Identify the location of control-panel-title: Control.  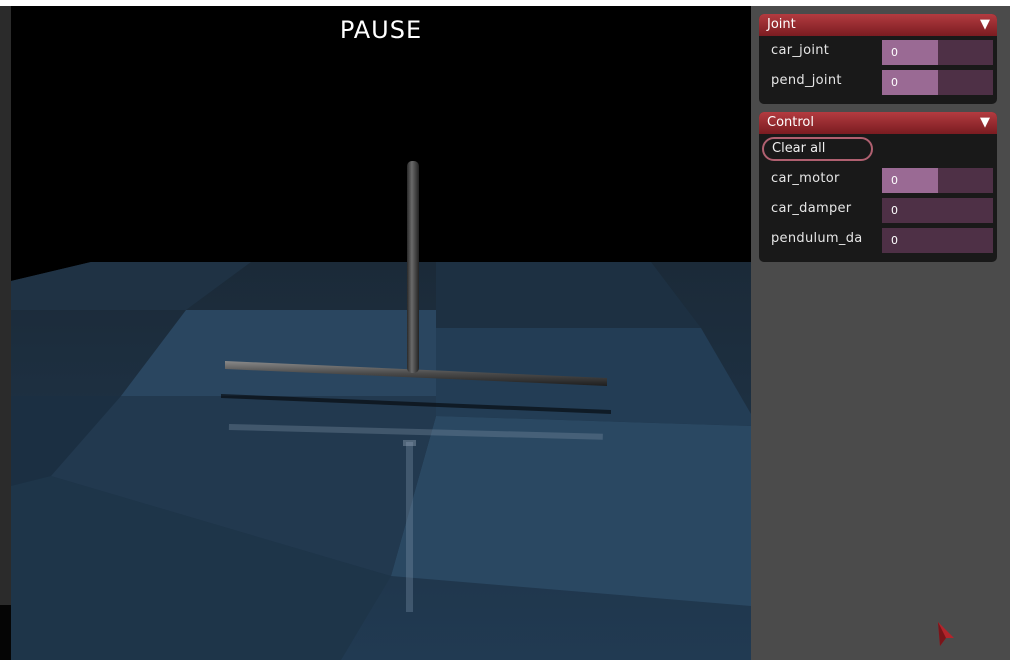
(790, 122).